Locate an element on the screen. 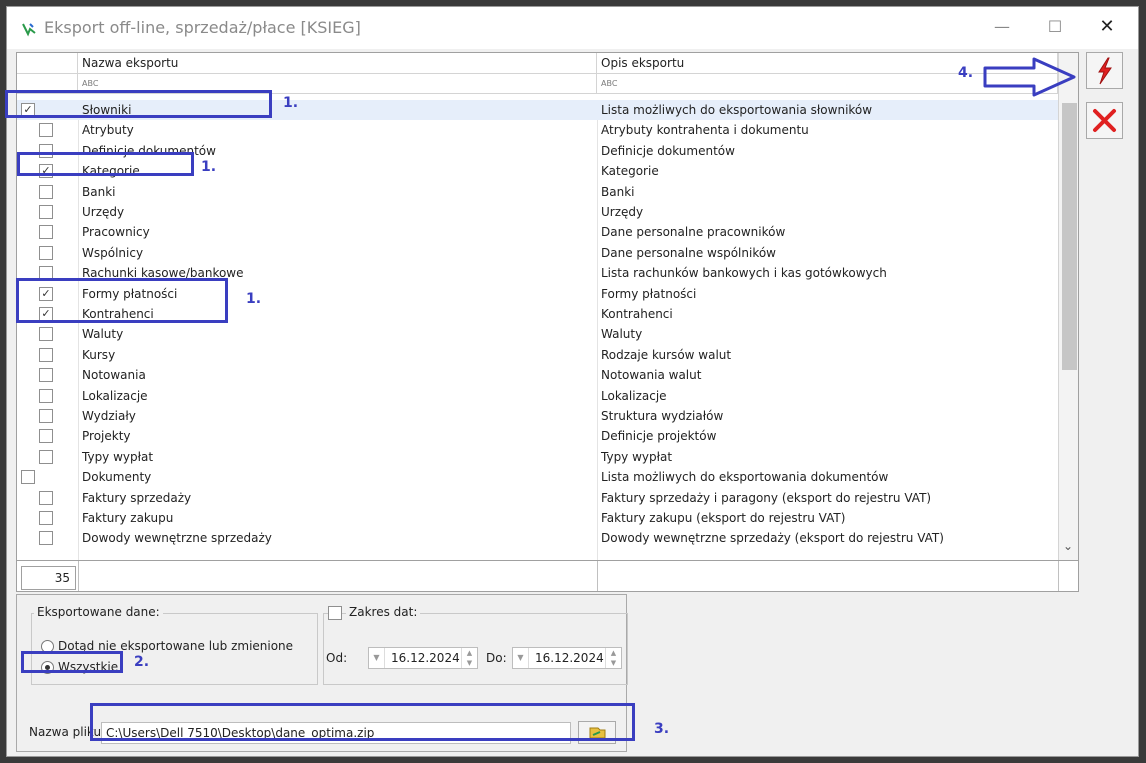 The height and width of the screenshot is (763, 1146). table-row: Wydziały Struktura wydziałów is located at coordinates (537, 416).